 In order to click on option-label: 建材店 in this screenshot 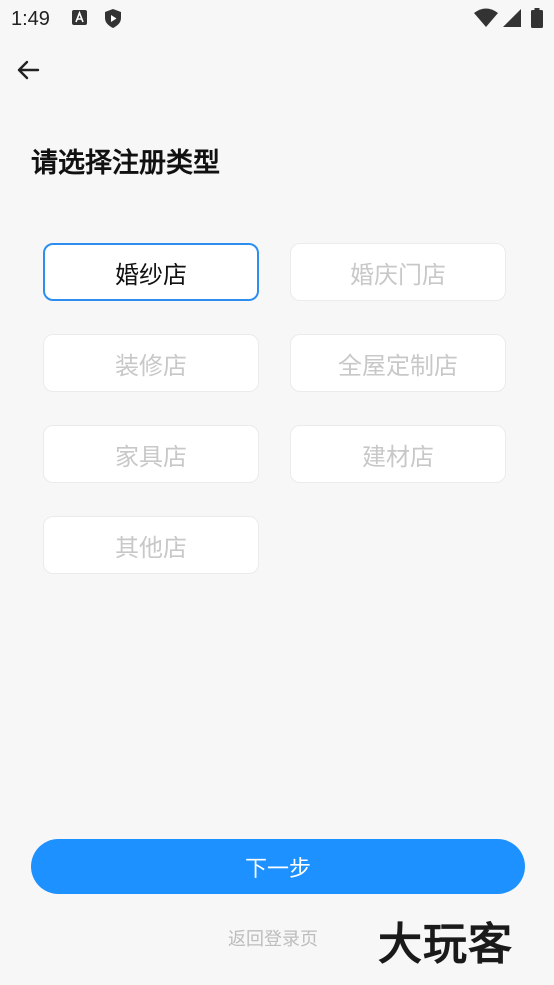, I will do `click(398, 456)`.